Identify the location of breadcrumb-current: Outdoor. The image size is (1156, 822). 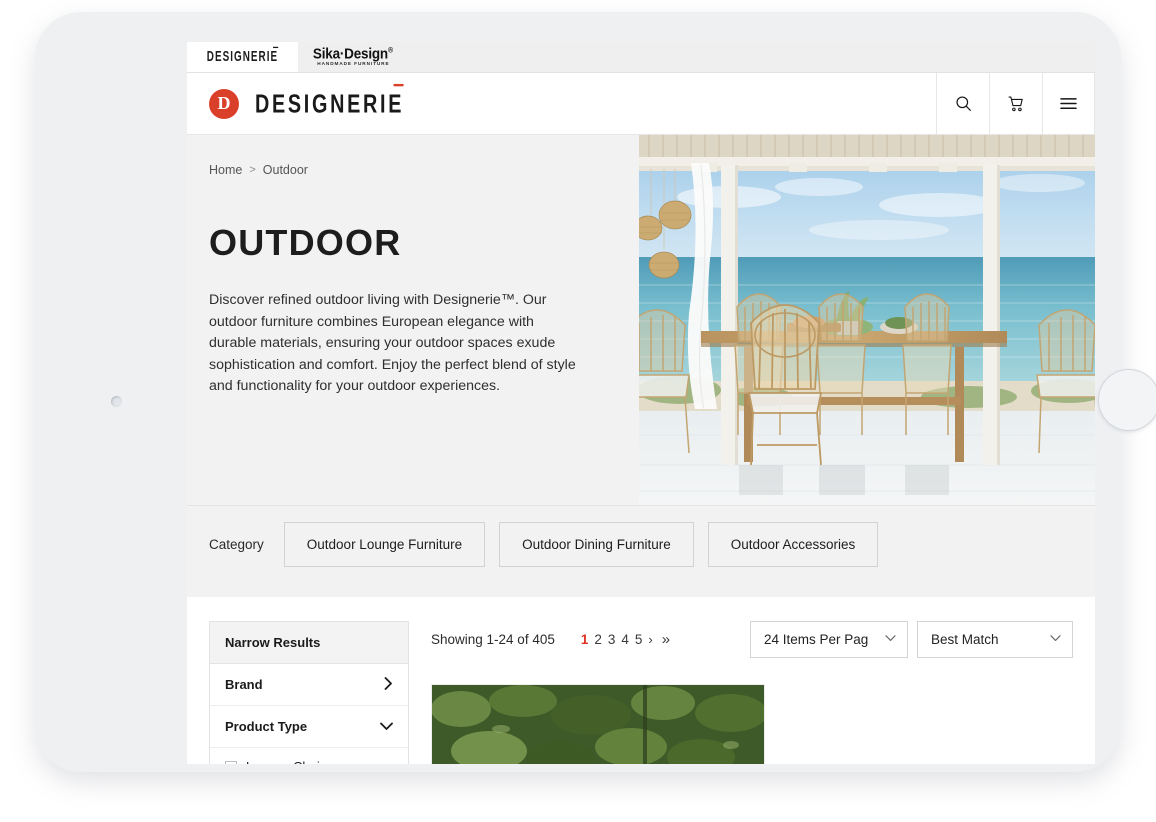
(285, 170).